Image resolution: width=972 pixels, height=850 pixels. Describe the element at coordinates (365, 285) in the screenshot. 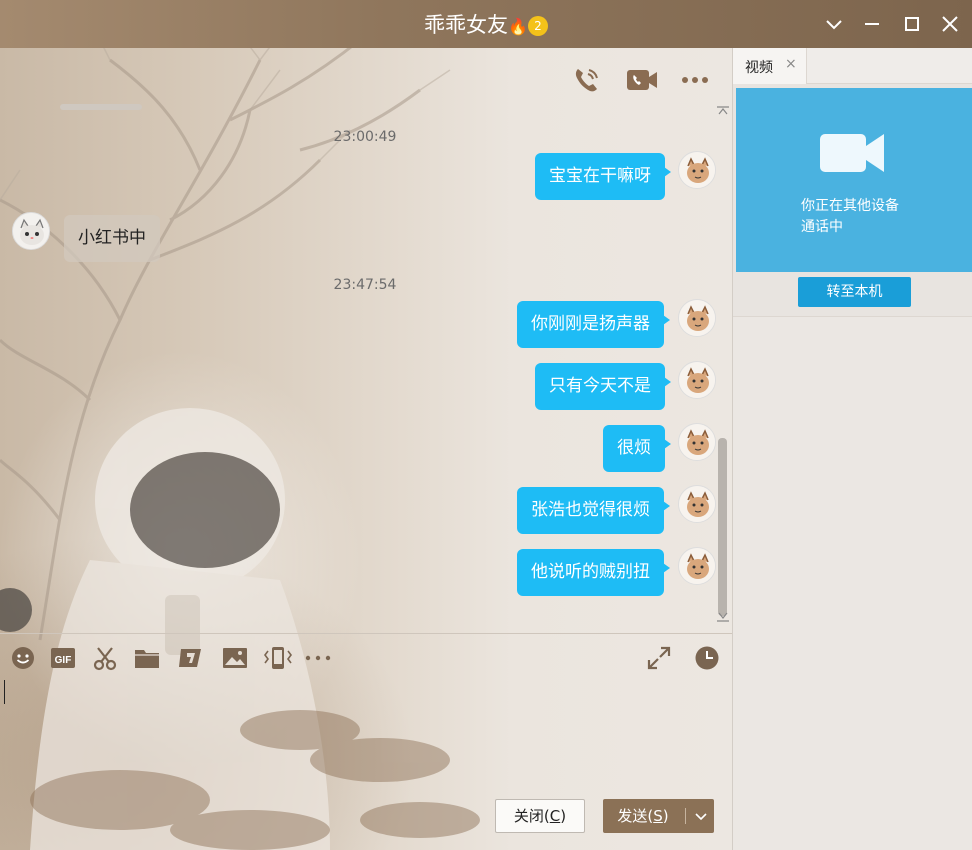

I see `message-timestamp: 23:47:54` at that location.